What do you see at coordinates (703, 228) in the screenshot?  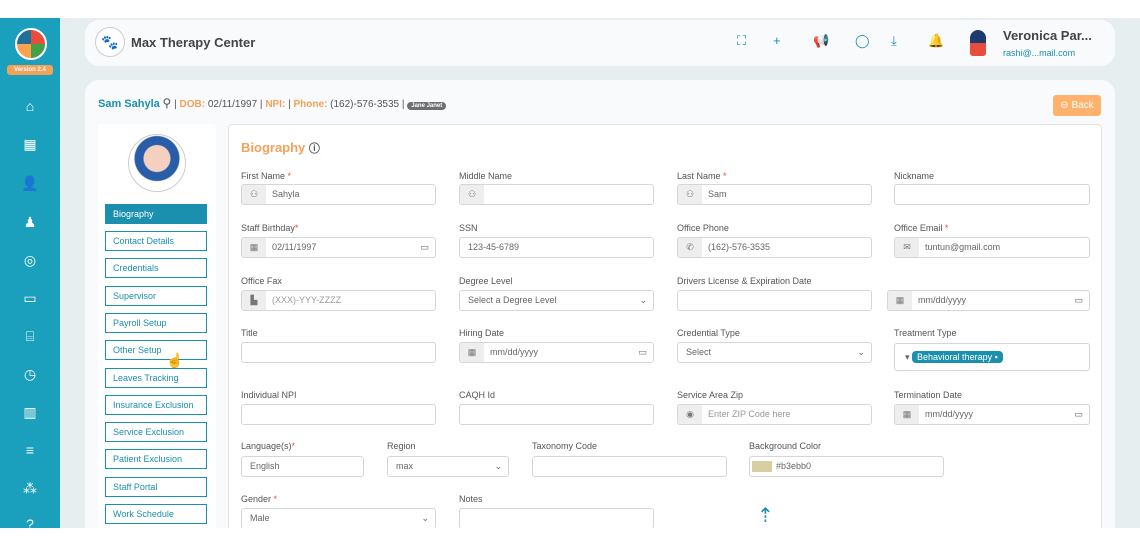 I see `office-phone-label: Office Phone` at bounding box center [703, 228].